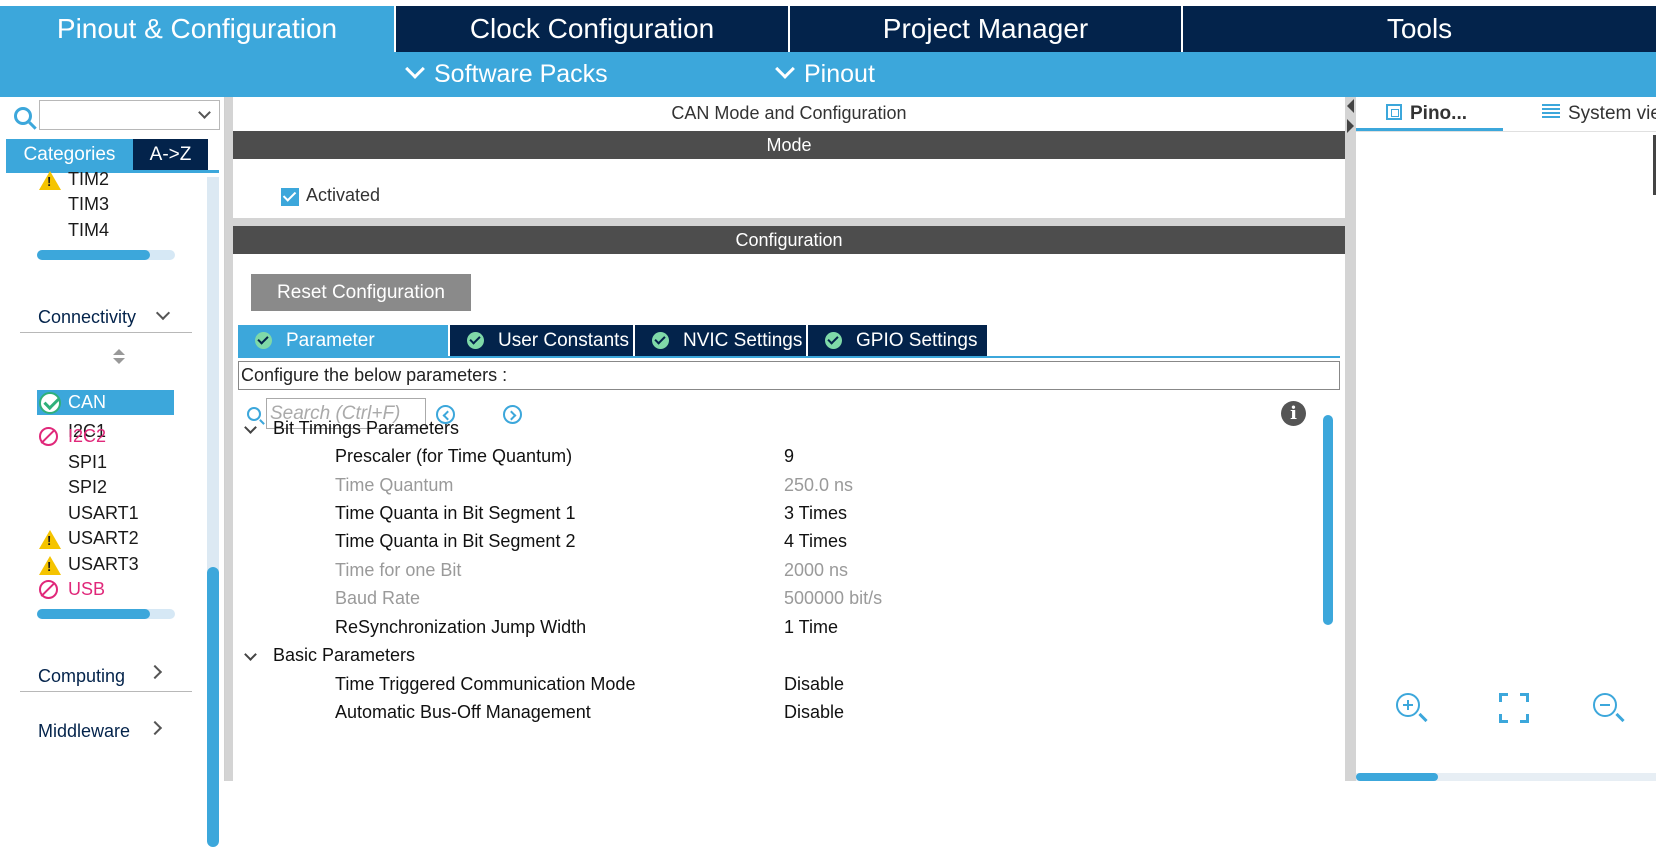 The height and width of the screenshot is (847, 1656). Describe the element at coordinates (254, 414) in the screenshot. I see `search-icon` at that location.